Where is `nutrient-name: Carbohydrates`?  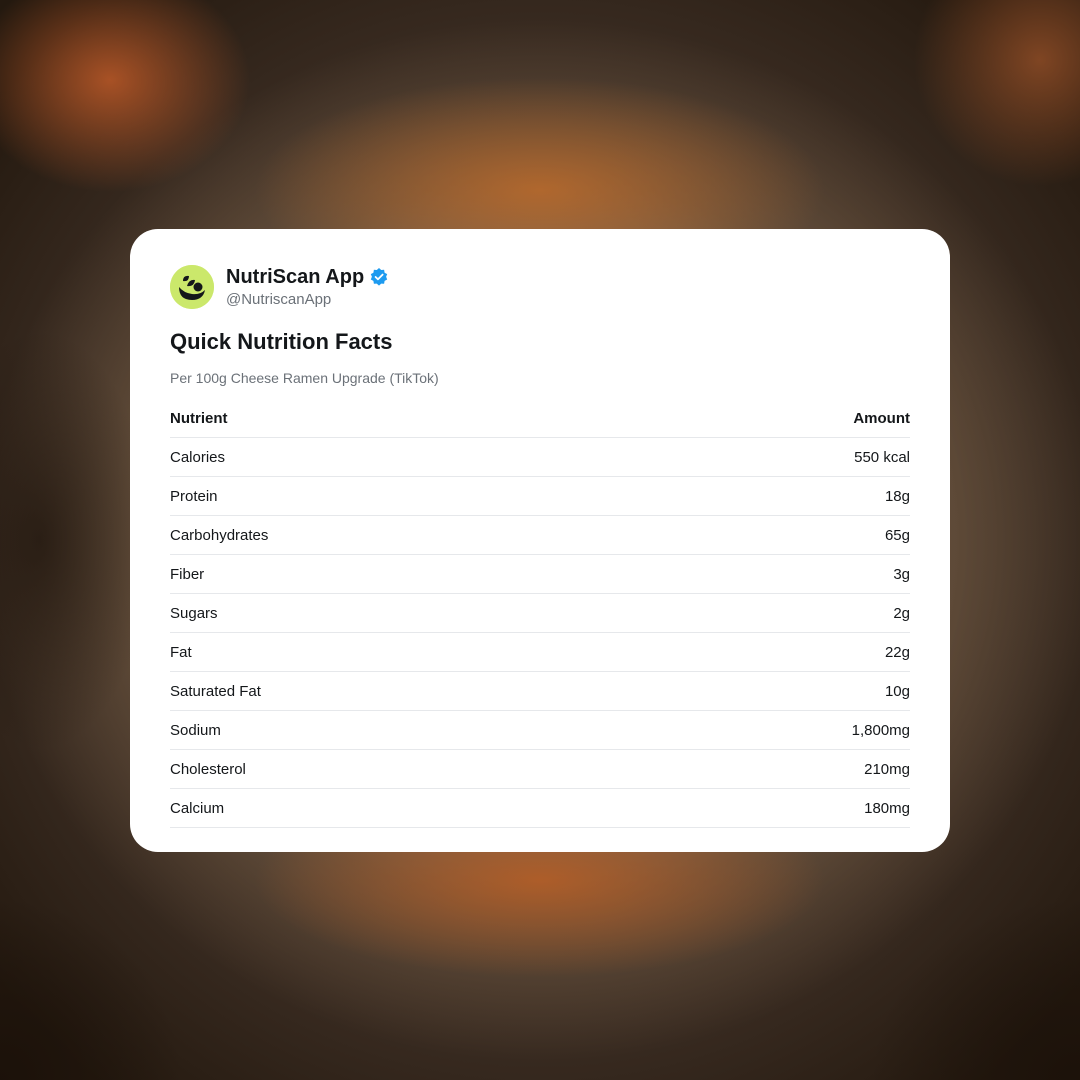 nutrient-name: Carbohydrates is located at coordinates (219, 535).